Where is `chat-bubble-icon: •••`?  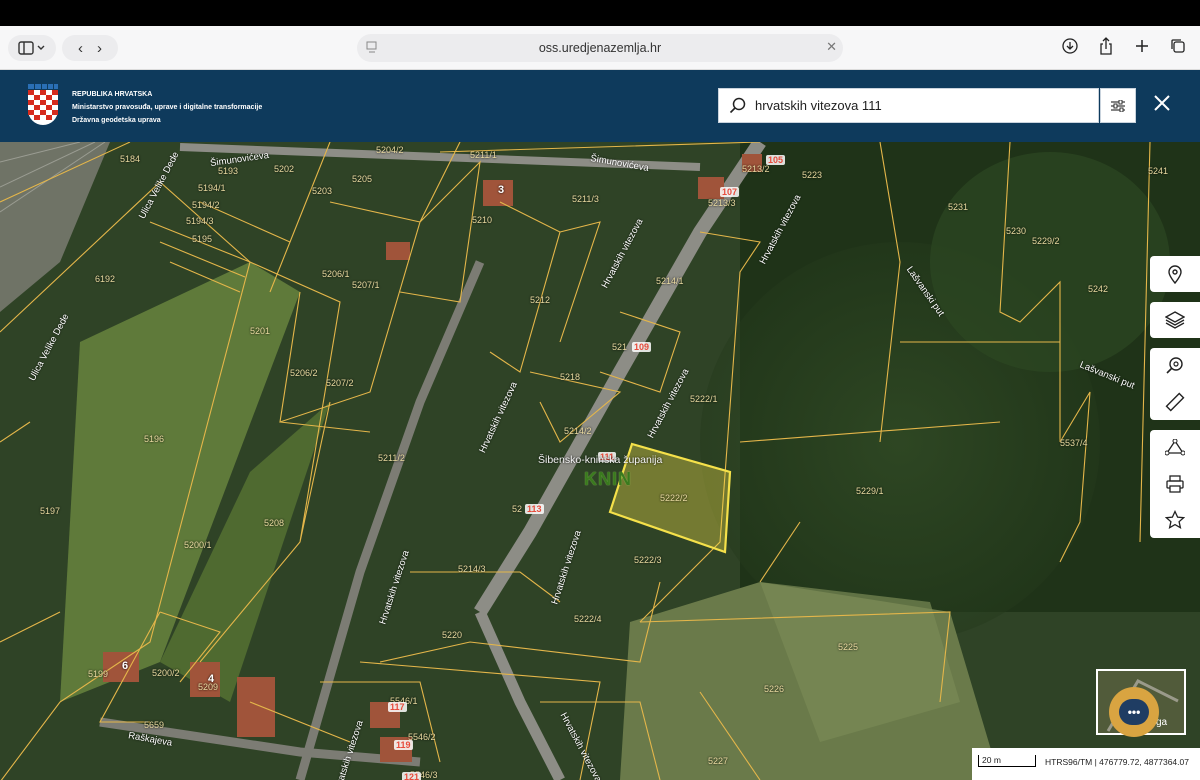
chat-bubble-icon: ••• is located at coordinates (1134, 712).